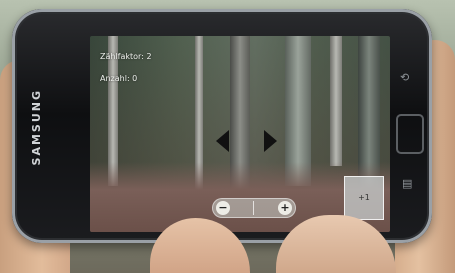 The height and width of the screenshot is (273, 455). I want to click on zoom-control: − +, so click(254, 208).